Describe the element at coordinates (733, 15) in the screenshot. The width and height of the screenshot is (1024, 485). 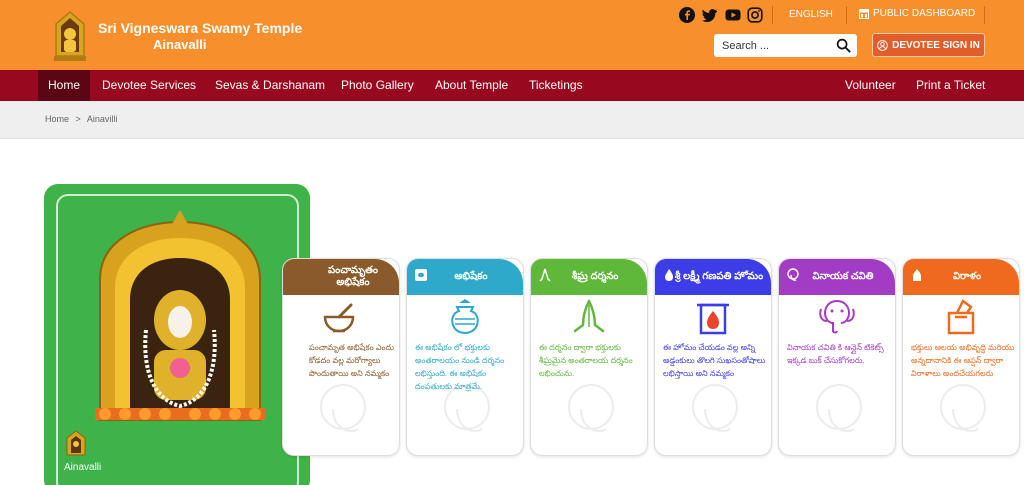
I see `youtube-icon` at that location.